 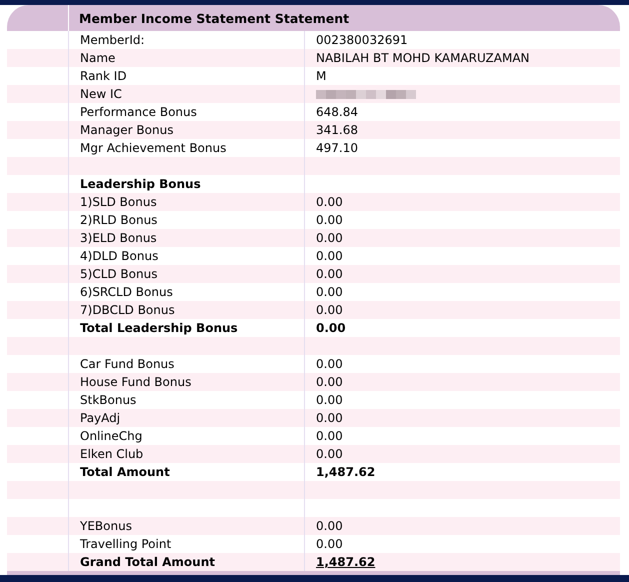 What do you see at coordinates (118, 256) in the screenshot?
I see `row-label: 4)DLD Bonus` at bounding box center [118, 256].